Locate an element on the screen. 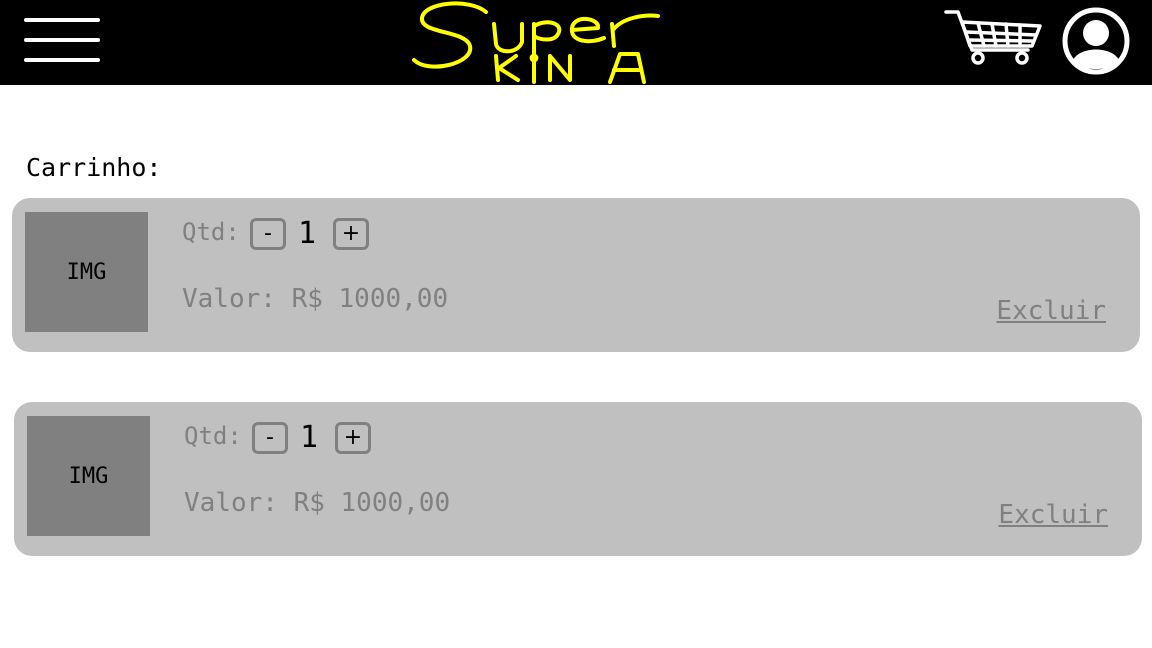 The height and width of the screenshot is (648, 1152). site-logo is located at coordinates (538, 42).